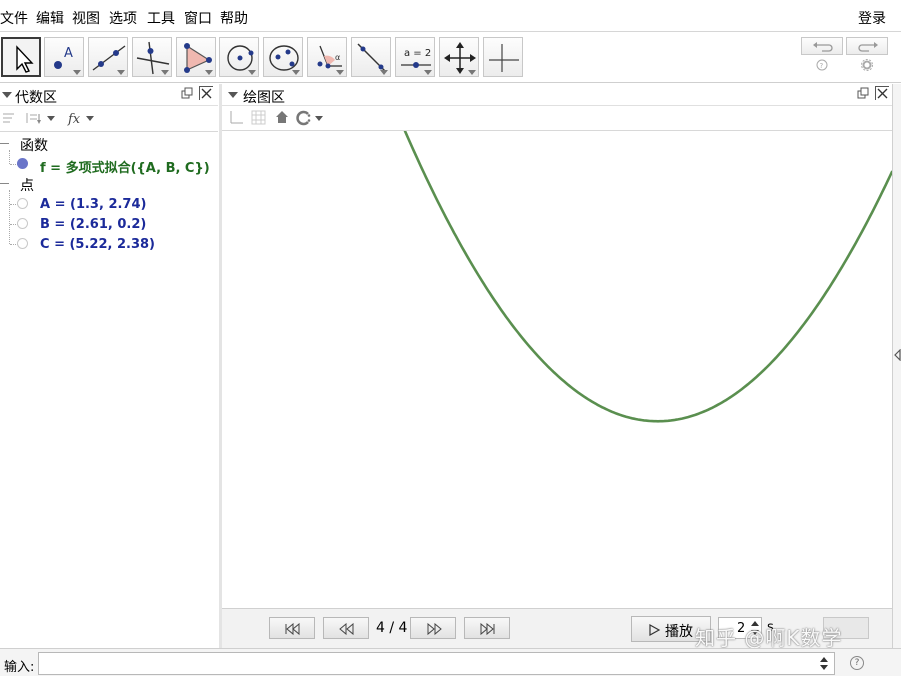 Image resolution: width=901 pixels, height=676 pixels. I want to click on undo-button, so click(822, 46).